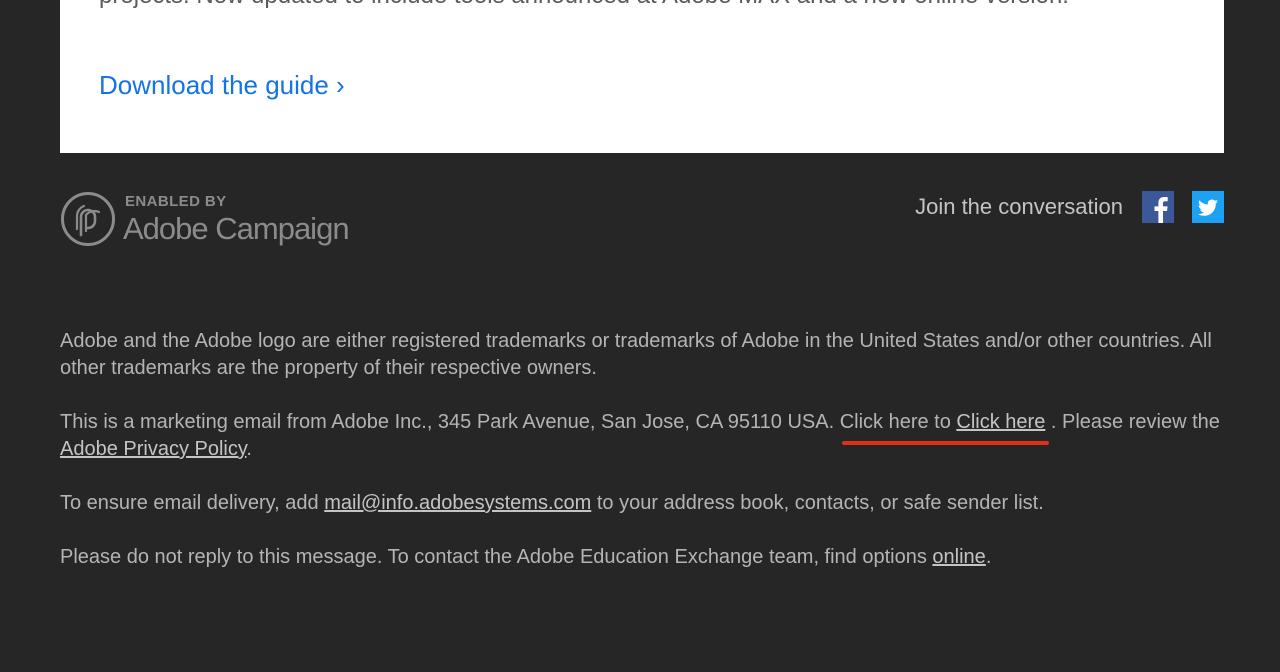 Image resolution: width=1280 pixels, height=672 pixels. Describe the element at coordinates (88, 219) in the screenshot. I see `adobe-campaign-logo-icon` at that location.